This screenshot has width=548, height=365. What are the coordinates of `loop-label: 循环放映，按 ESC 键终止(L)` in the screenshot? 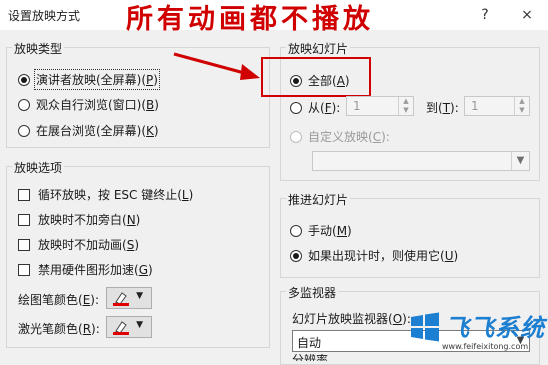 It's located at (116, 195).